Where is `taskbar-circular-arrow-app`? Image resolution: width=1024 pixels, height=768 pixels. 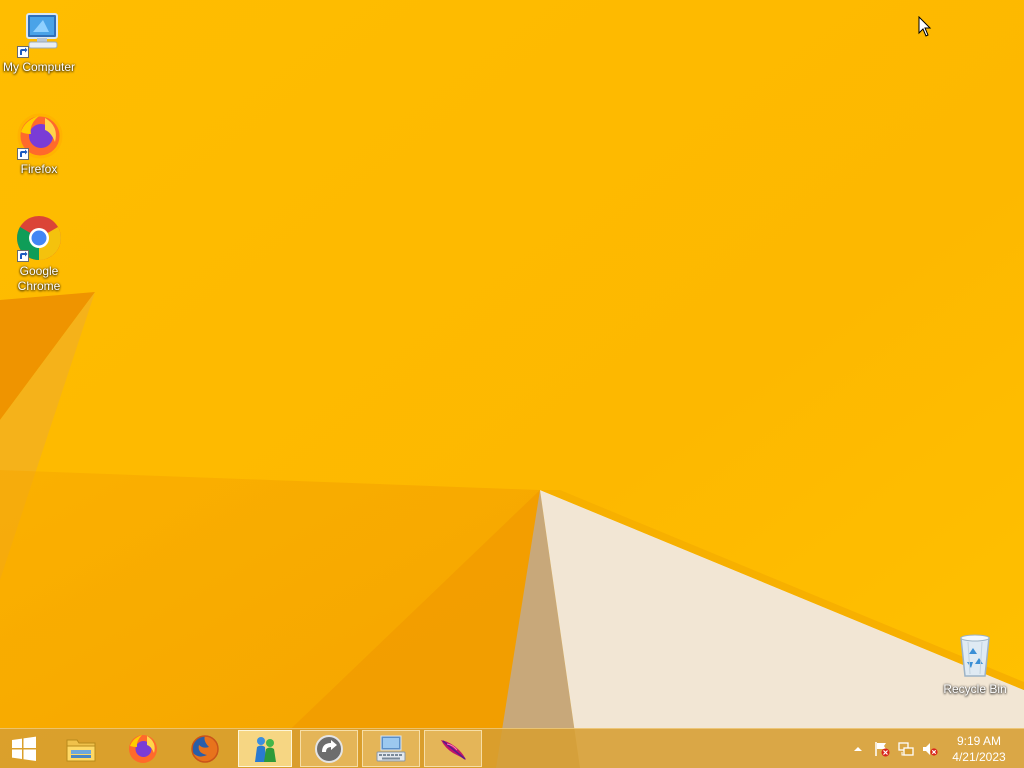 taskbar-circular-arrow-app is located at coordinates (329, 748).